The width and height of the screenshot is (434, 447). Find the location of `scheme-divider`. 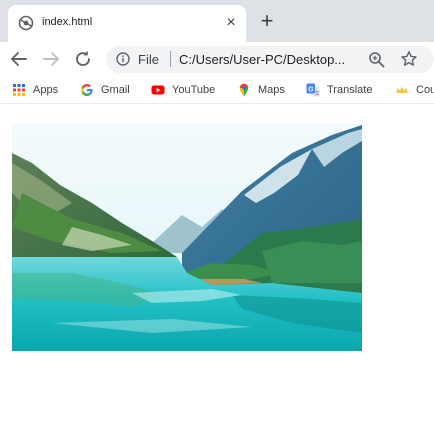

scheme-divider is located at coordinates (170, 59).